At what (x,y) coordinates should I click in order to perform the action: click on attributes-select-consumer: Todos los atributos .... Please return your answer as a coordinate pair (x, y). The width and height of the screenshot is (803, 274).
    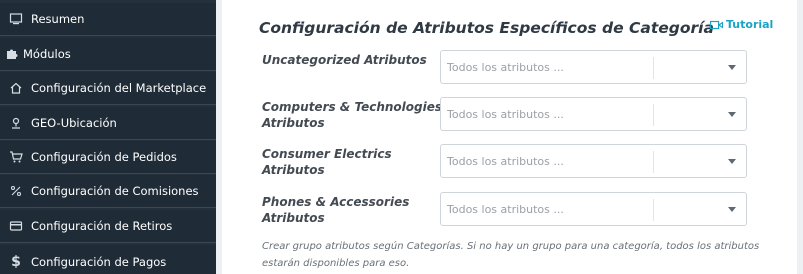
    Looking at the image, I should click on (593, 161).